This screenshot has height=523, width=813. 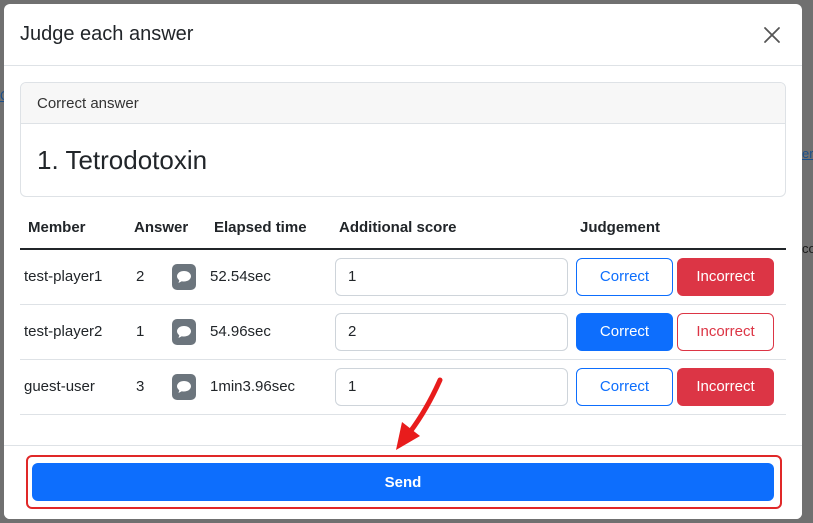 What do you see at coordinates (807, 153) in the screenshot?
I see `background-link: er` at bounding box center [807, 153].